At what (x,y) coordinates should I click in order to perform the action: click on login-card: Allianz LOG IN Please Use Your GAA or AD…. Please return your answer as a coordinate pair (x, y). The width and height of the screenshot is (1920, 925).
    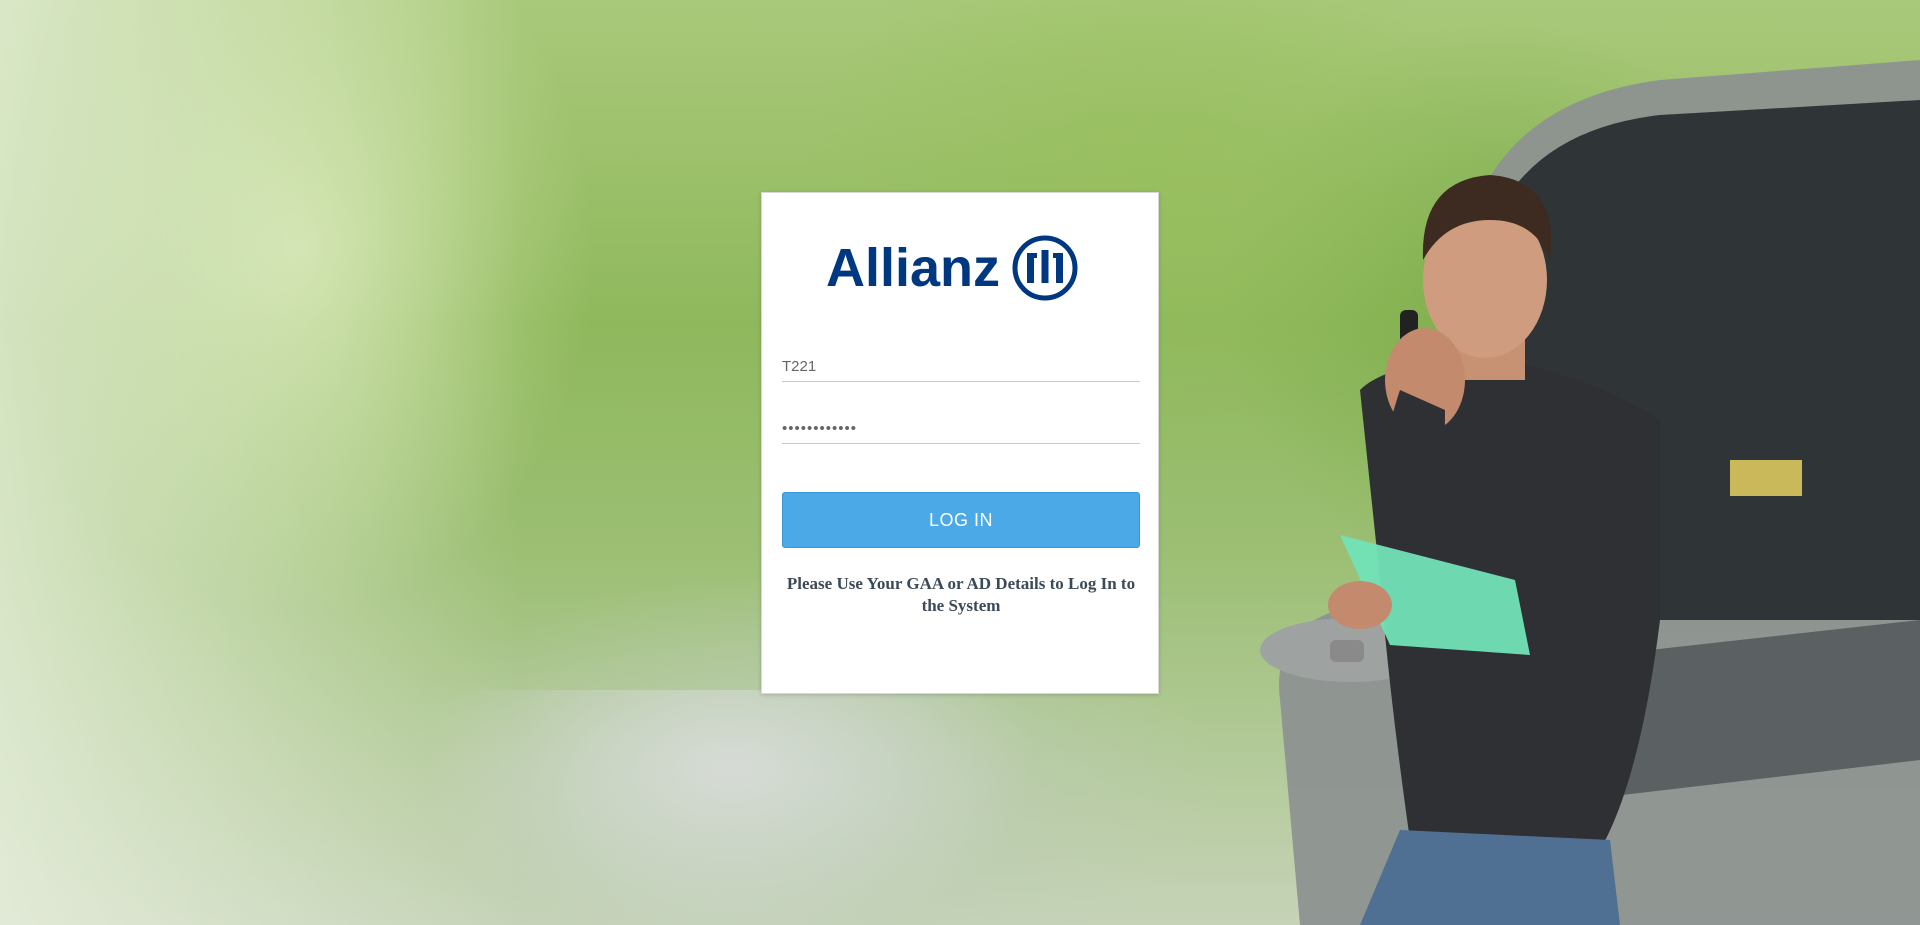
    Looking at the image, I should click on (960, 443).